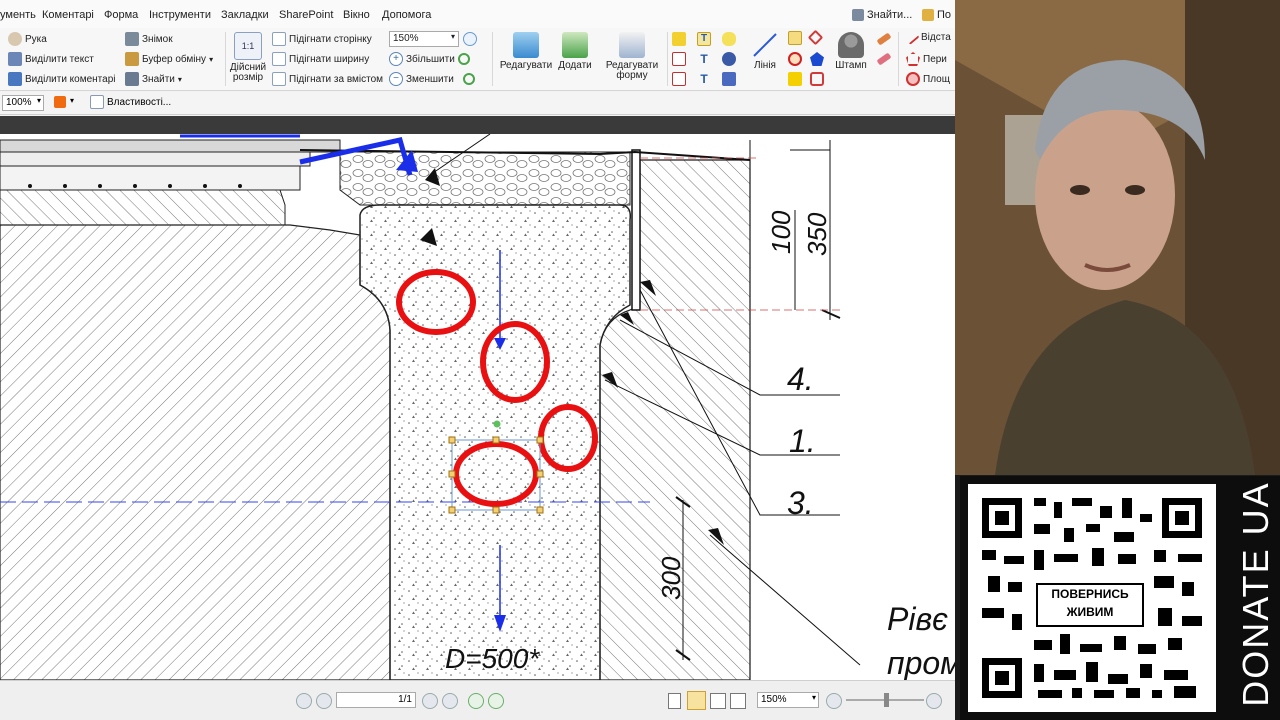 This screenshot has width=1280, height=720. I want to click on actual-size-button: 1:1 Дійсний розмір, so click(248, 57).